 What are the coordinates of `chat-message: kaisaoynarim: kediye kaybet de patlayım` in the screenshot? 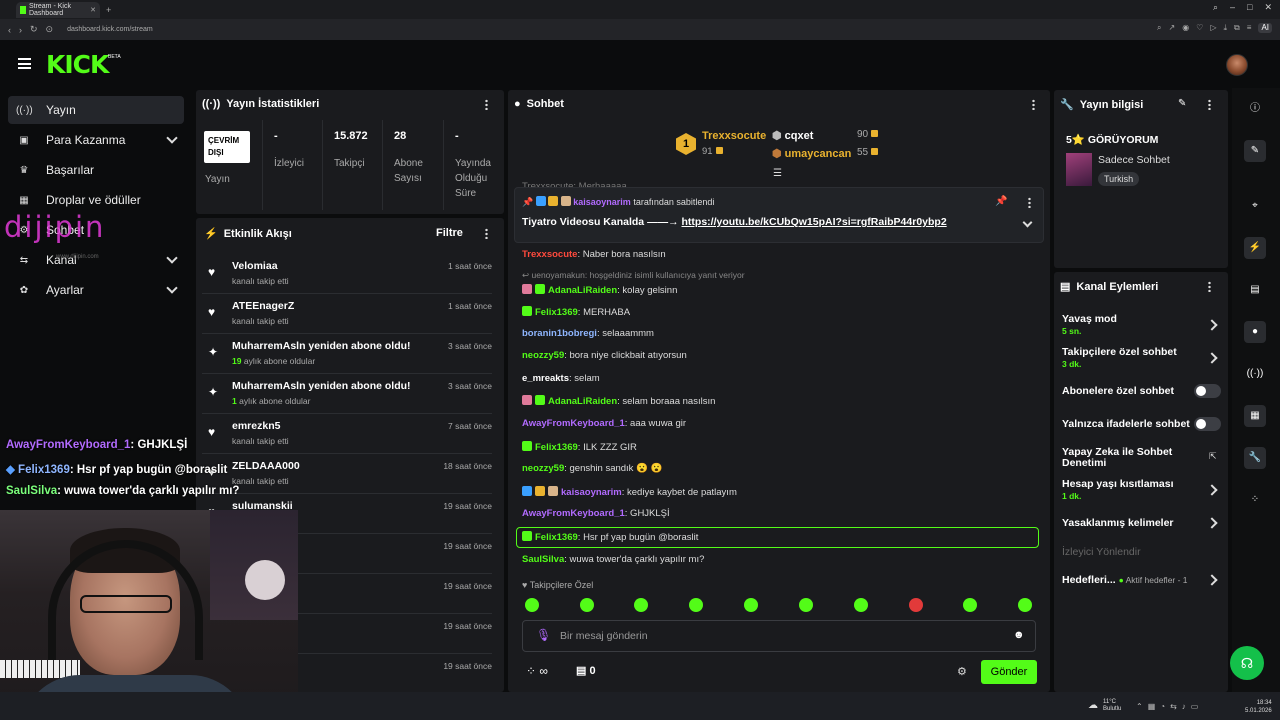 It's located at (629, 492).